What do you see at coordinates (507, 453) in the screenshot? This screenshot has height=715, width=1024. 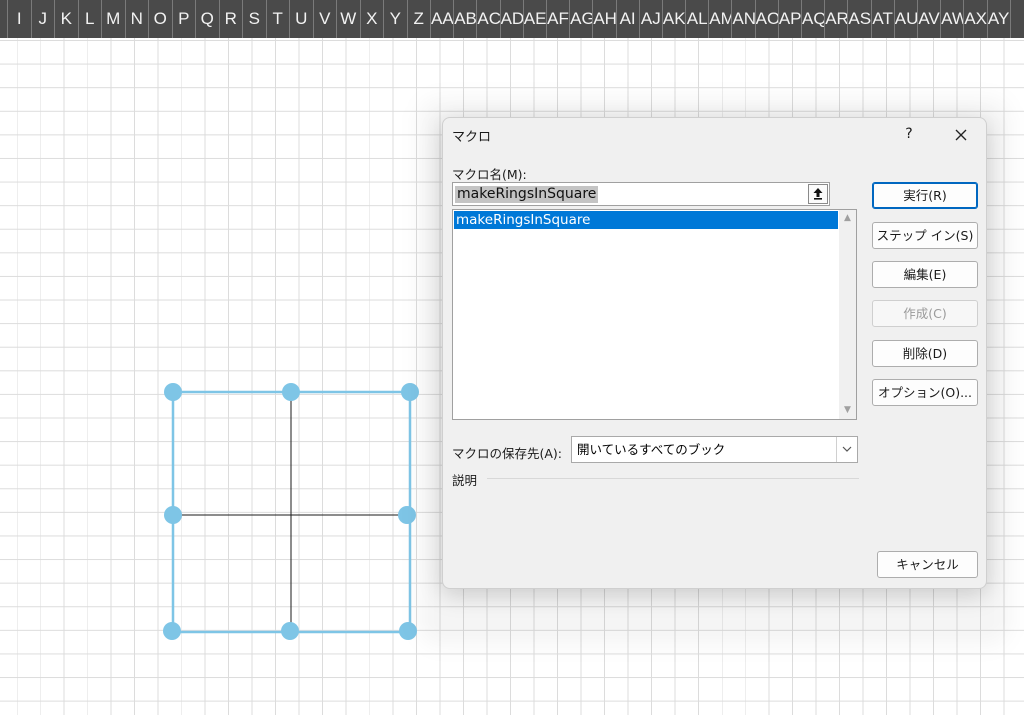 I see `macro-location-label: マクロの保存先(A):` at bounding box center [507, 453].